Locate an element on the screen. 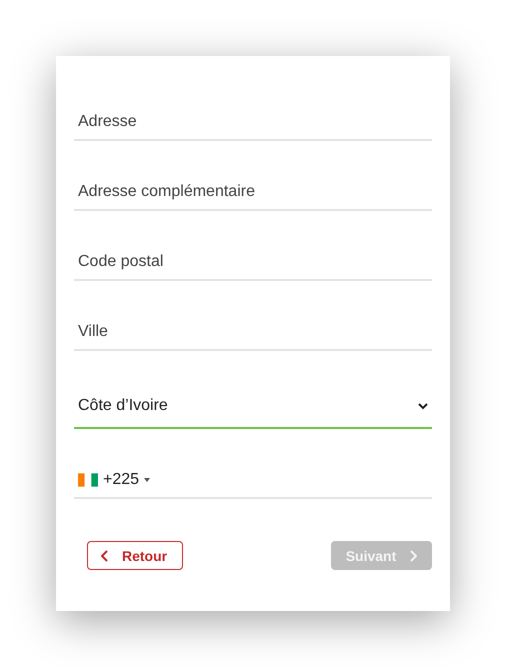  input-field: Code postal is located at coordinates (253, 263).